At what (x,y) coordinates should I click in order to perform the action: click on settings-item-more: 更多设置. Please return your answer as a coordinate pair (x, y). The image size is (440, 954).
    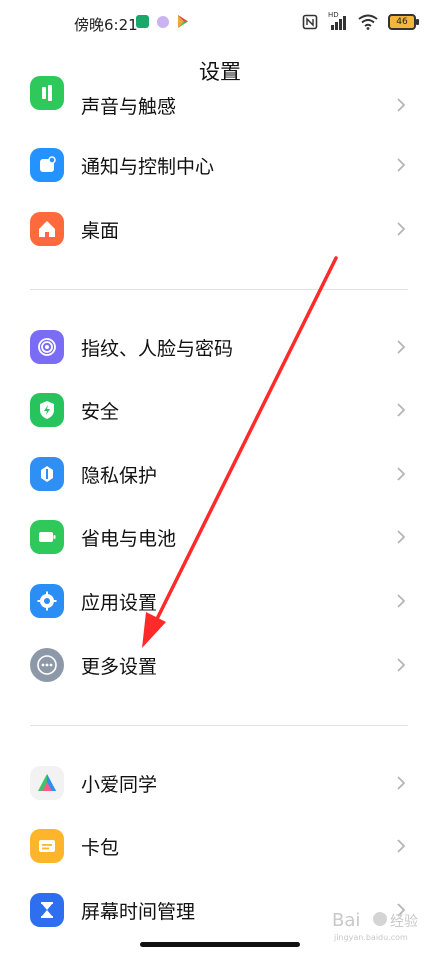
    Looking at the image, I should click on (220, 666).